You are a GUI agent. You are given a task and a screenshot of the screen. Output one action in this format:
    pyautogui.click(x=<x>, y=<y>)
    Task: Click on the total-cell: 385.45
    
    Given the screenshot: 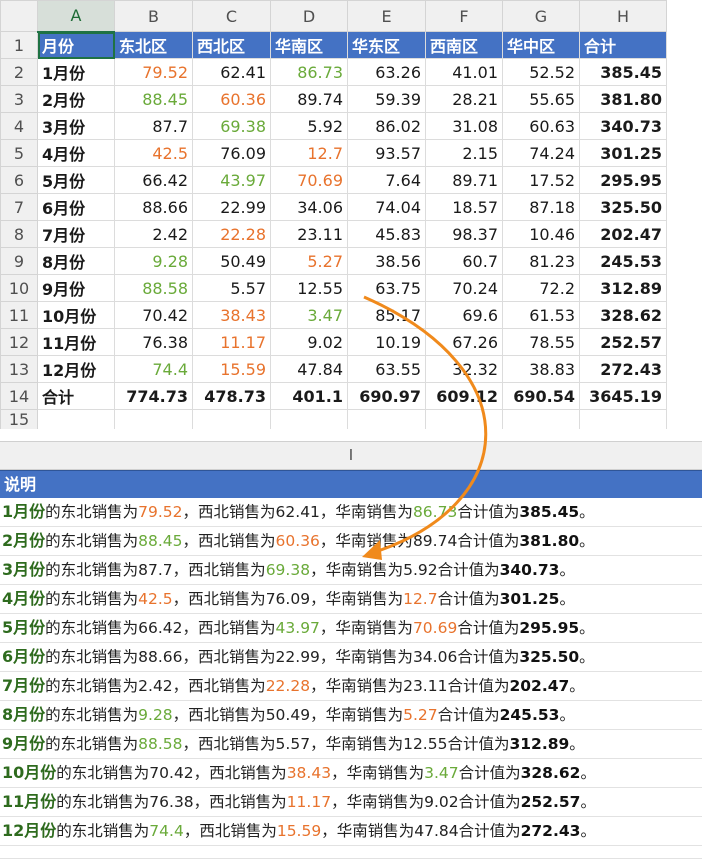 What is the action you would take?
    pyautogui.click(x=623, y=72)
    